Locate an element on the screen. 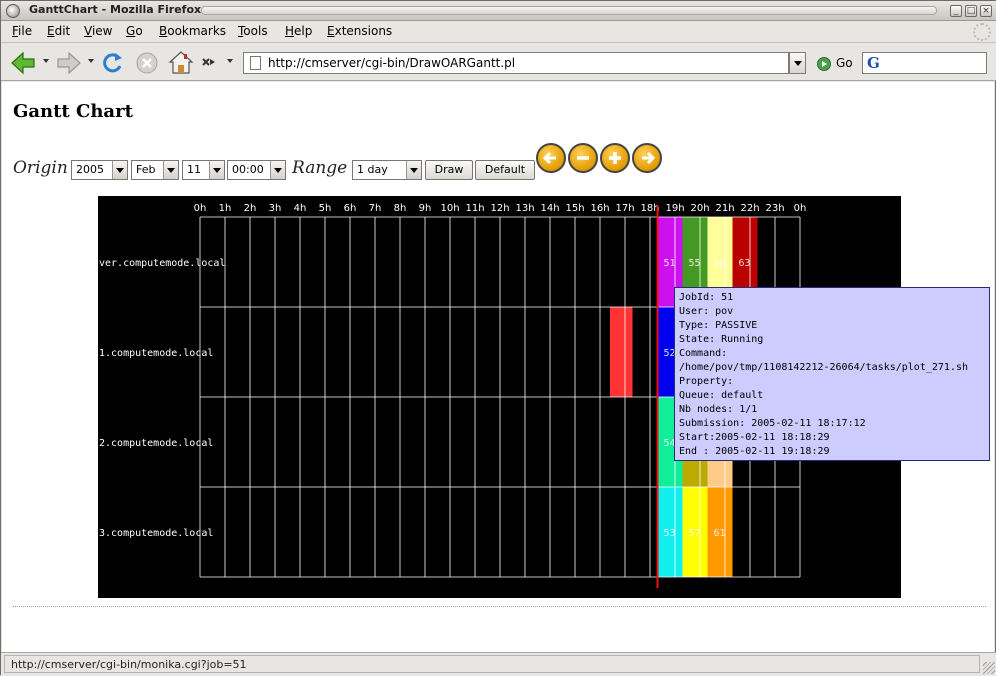  job-label: 61 is located at coordinates (720, 533).